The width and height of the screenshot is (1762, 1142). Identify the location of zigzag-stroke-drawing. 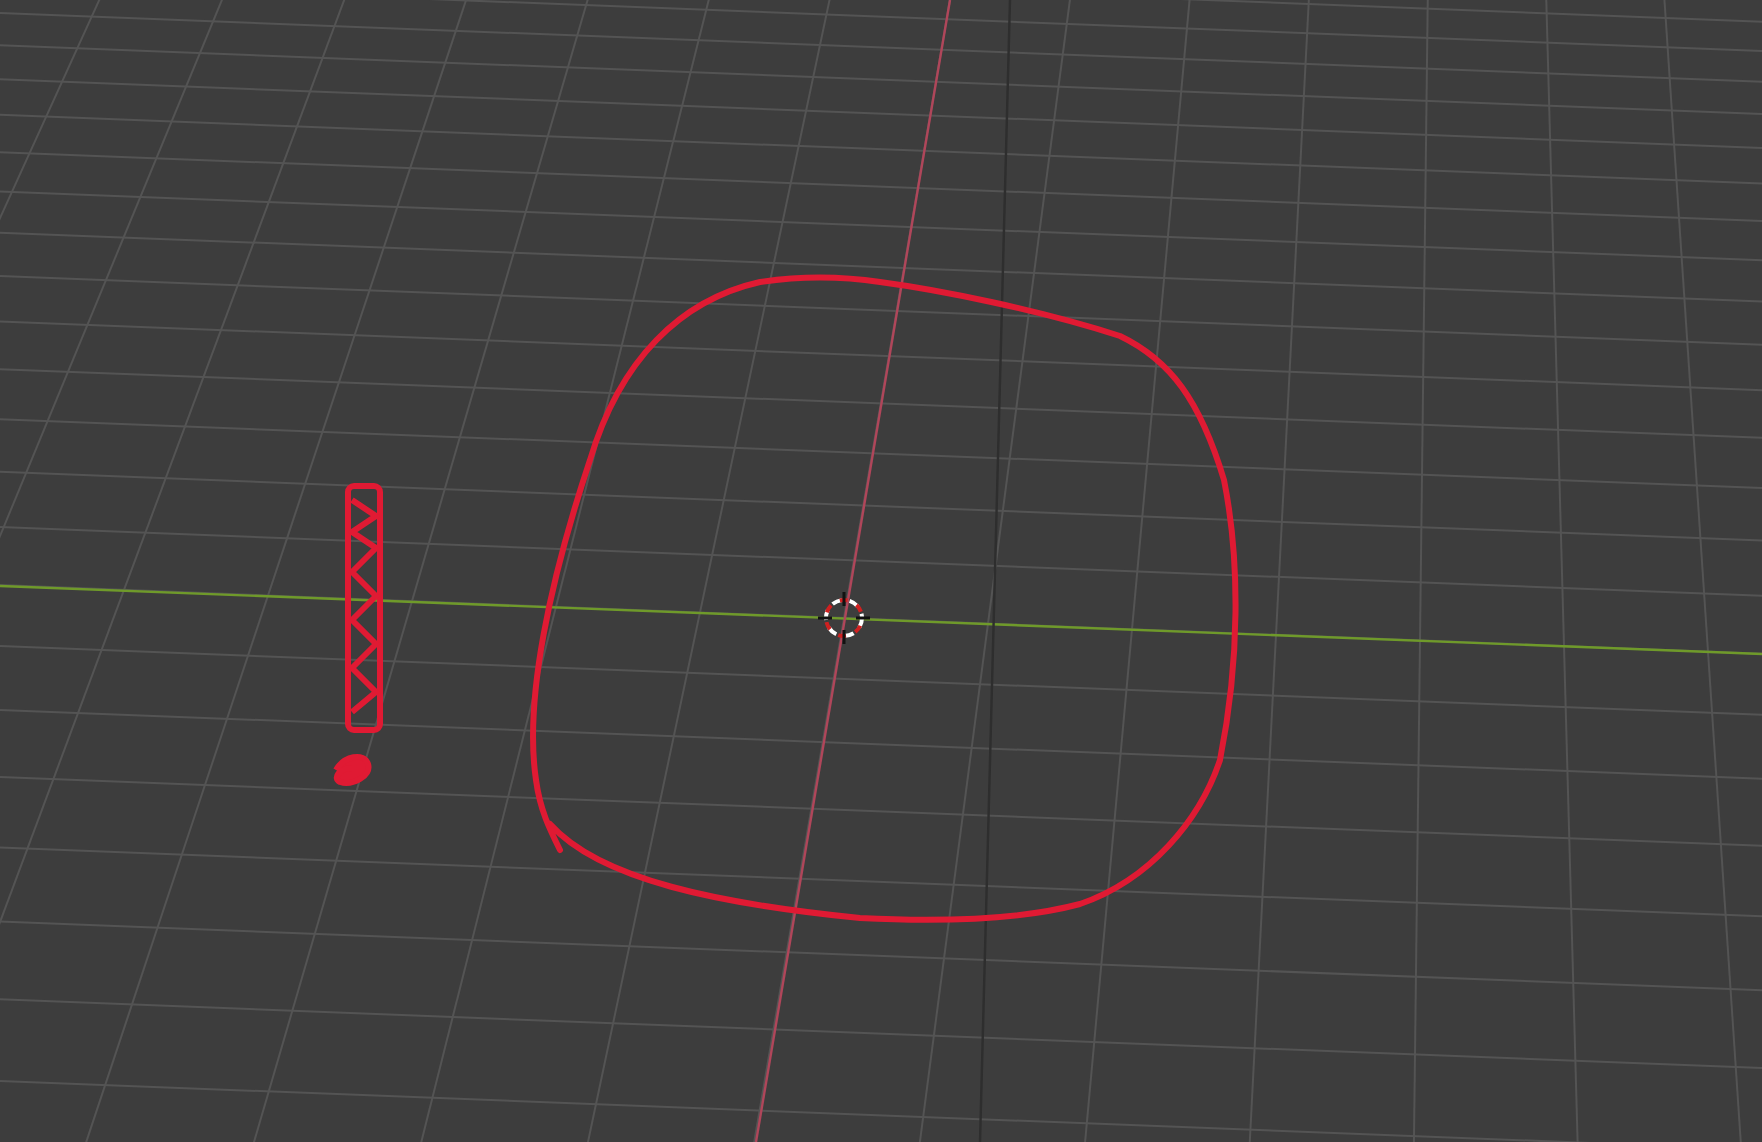
(364, 608).